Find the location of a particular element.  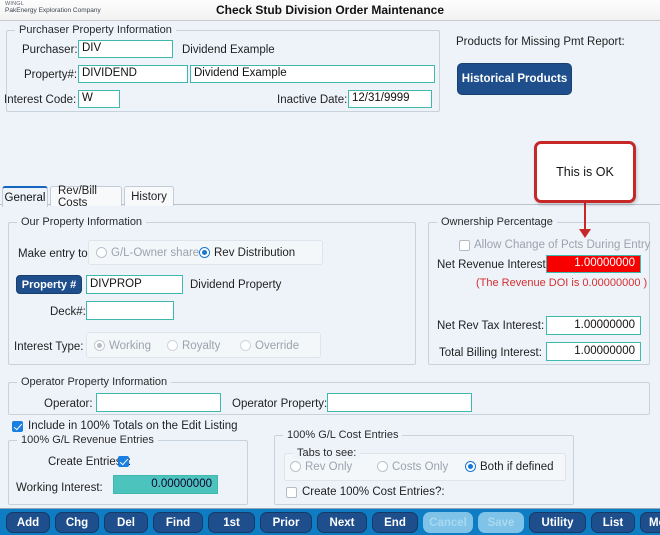

radio-override is located at coordinates (245, 345).